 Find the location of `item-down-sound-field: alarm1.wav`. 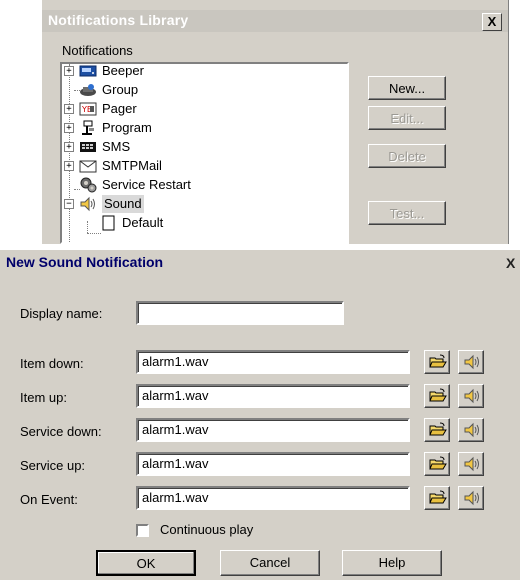

item-down-sound-field: alarm1.wav is located at coordinates (273, 362).